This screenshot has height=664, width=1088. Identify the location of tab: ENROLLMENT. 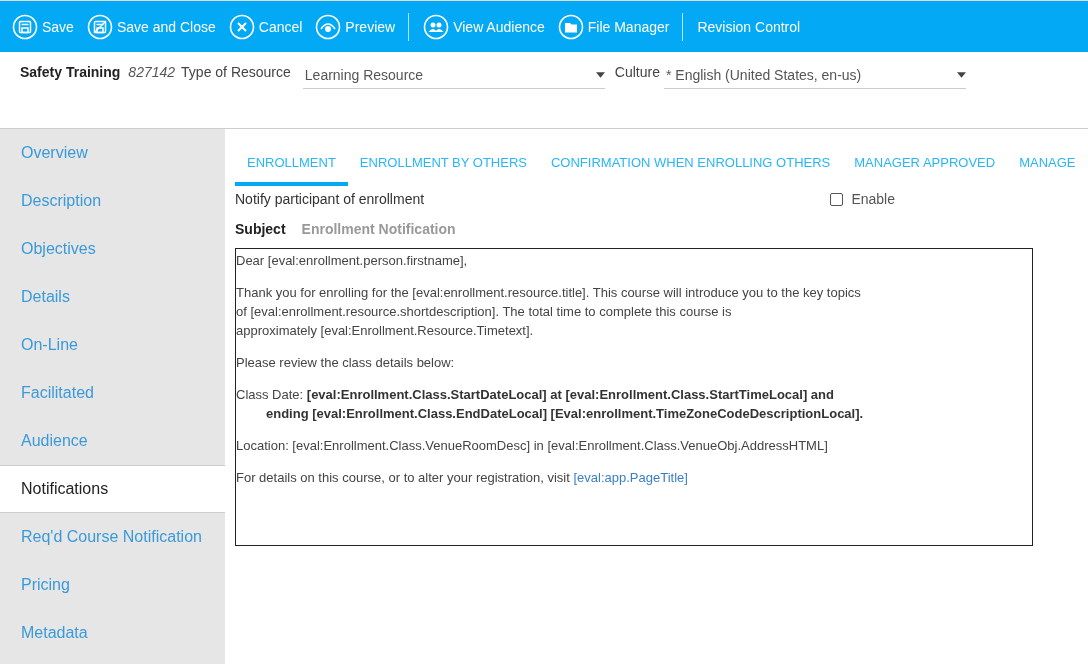
(291, 168).